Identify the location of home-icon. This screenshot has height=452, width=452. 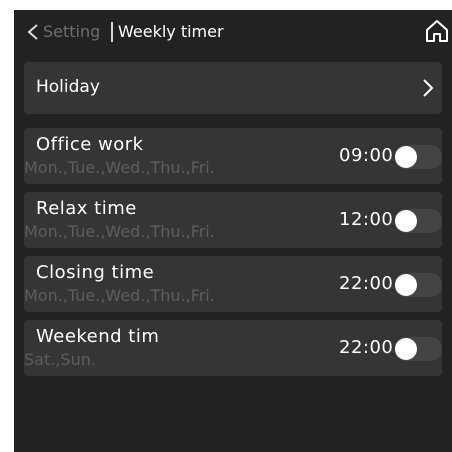
(437, 31).